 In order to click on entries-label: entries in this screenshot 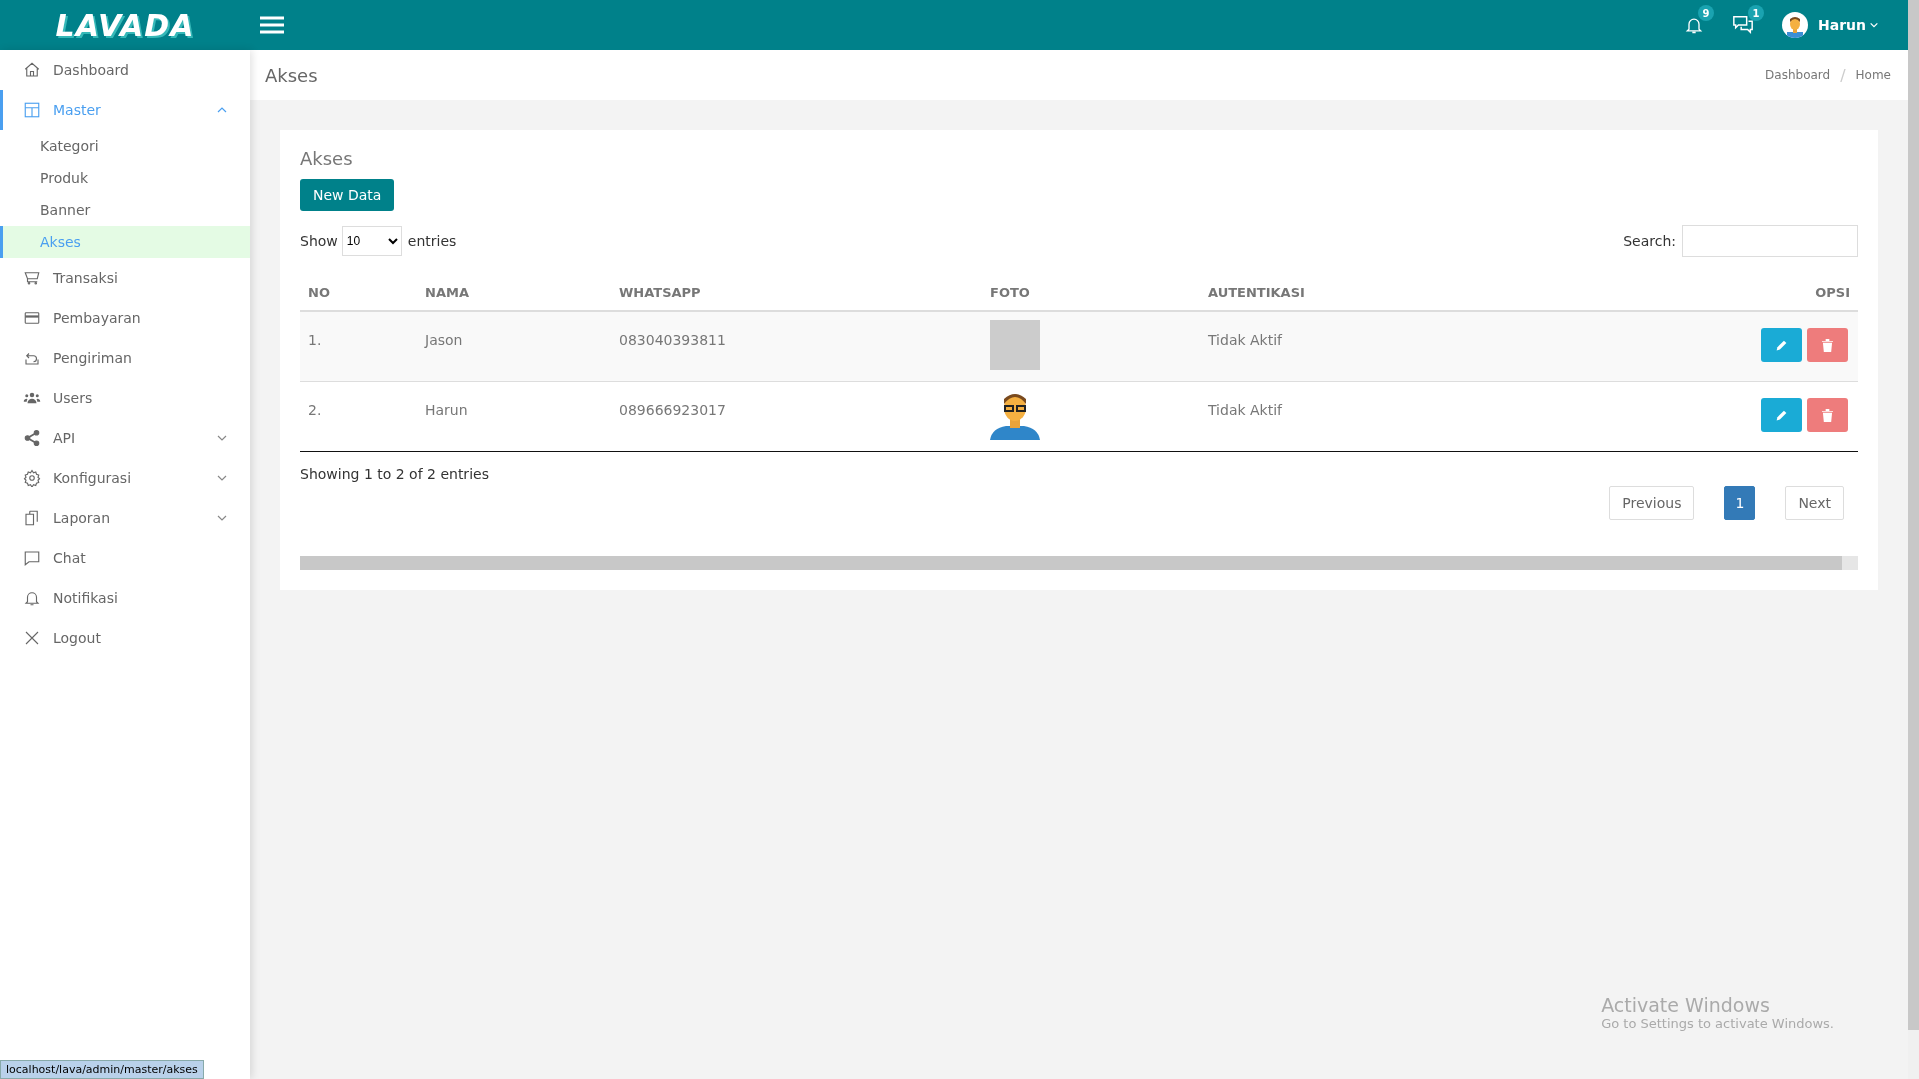, I will do `click(432, 241)`.